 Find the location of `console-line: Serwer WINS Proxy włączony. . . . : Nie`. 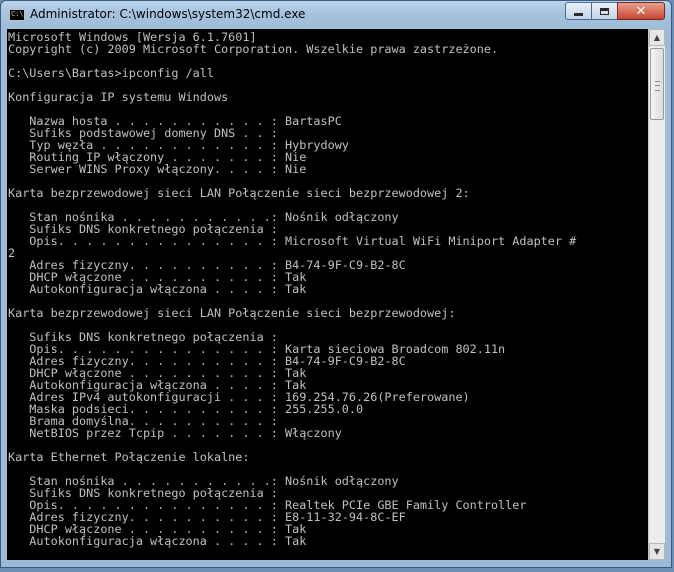

console-line: Serwer WINS Proxy włączony. . . . : Nie is located at coordinates (157, 169).